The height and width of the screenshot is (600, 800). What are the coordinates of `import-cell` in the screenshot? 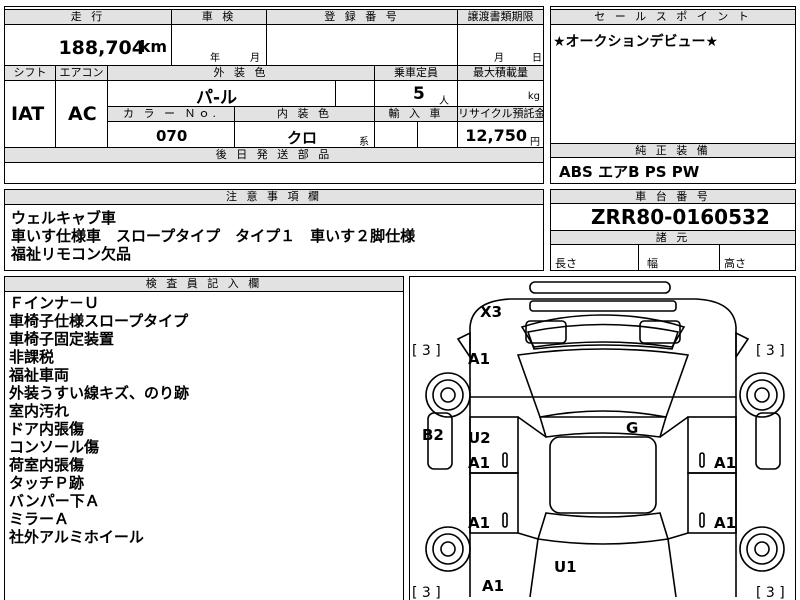 It's located at (396, 134).